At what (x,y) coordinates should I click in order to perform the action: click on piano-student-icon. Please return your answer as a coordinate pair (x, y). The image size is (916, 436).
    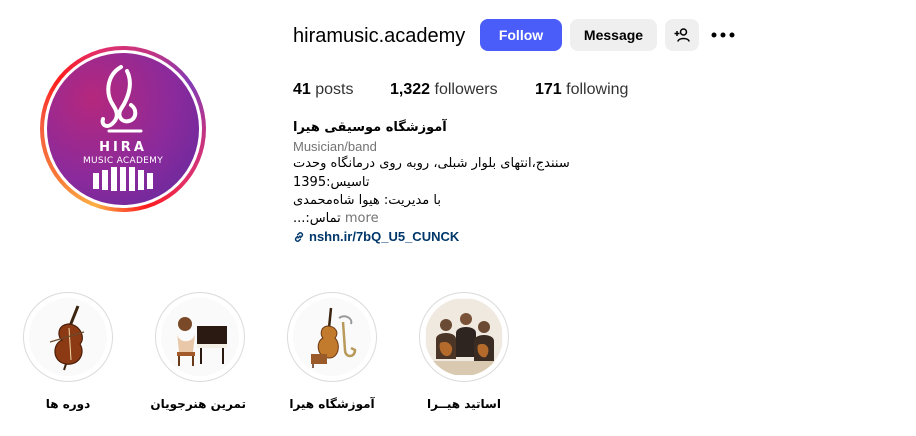
    Looking at the image, I should click on (202, 341).